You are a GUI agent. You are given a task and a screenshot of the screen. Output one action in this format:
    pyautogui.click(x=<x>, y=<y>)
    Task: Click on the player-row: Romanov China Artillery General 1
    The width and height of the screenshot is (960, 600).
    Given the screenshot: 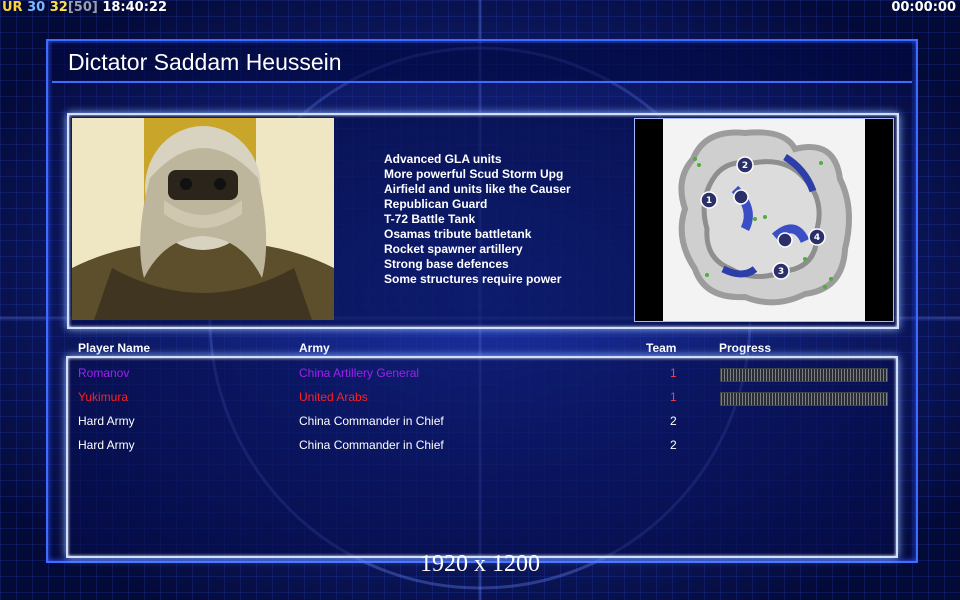 What is the action you would take?
    pyautogui.click(x=481, y=373)
    